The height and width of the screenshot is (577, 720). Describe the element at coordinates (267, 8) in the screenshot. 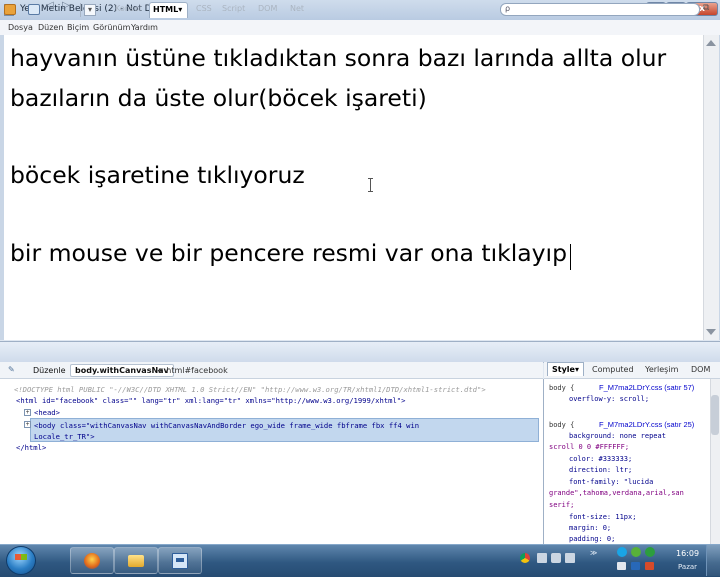

I see `tab-dom: DOM` at that location.